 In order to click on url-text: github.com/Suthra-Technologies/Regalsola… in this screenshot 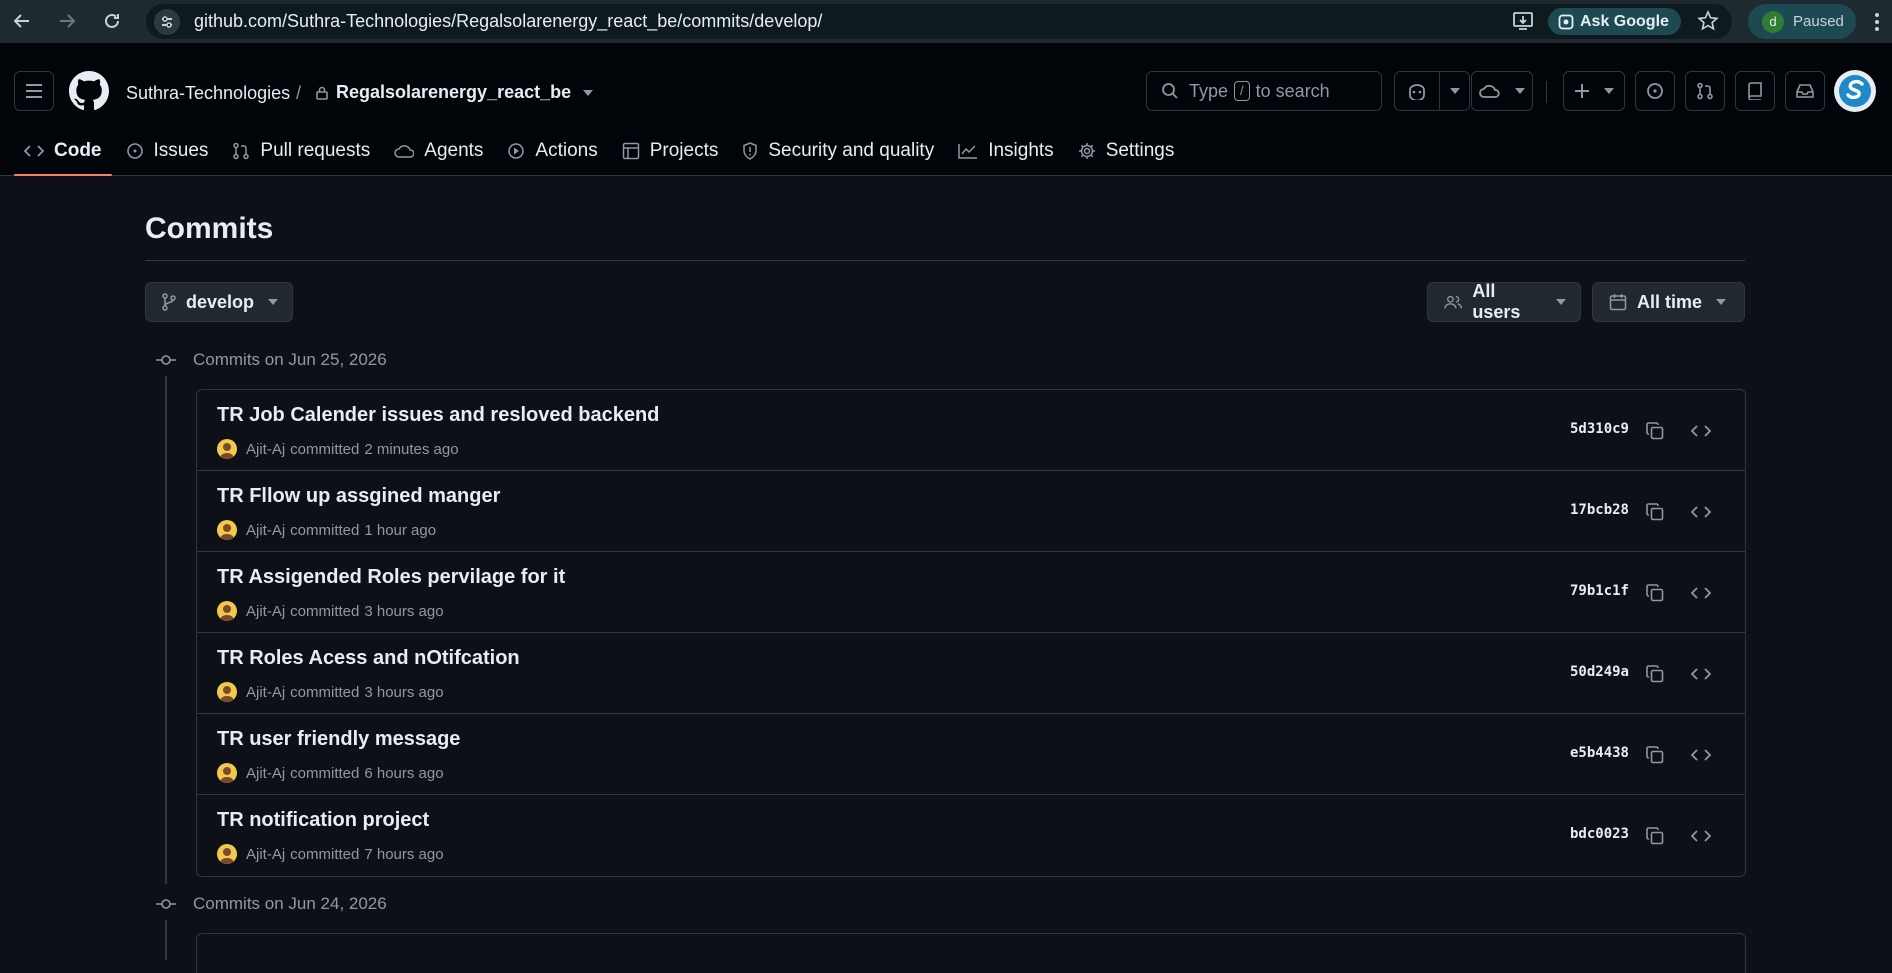, I will do `click(508, 21)`.